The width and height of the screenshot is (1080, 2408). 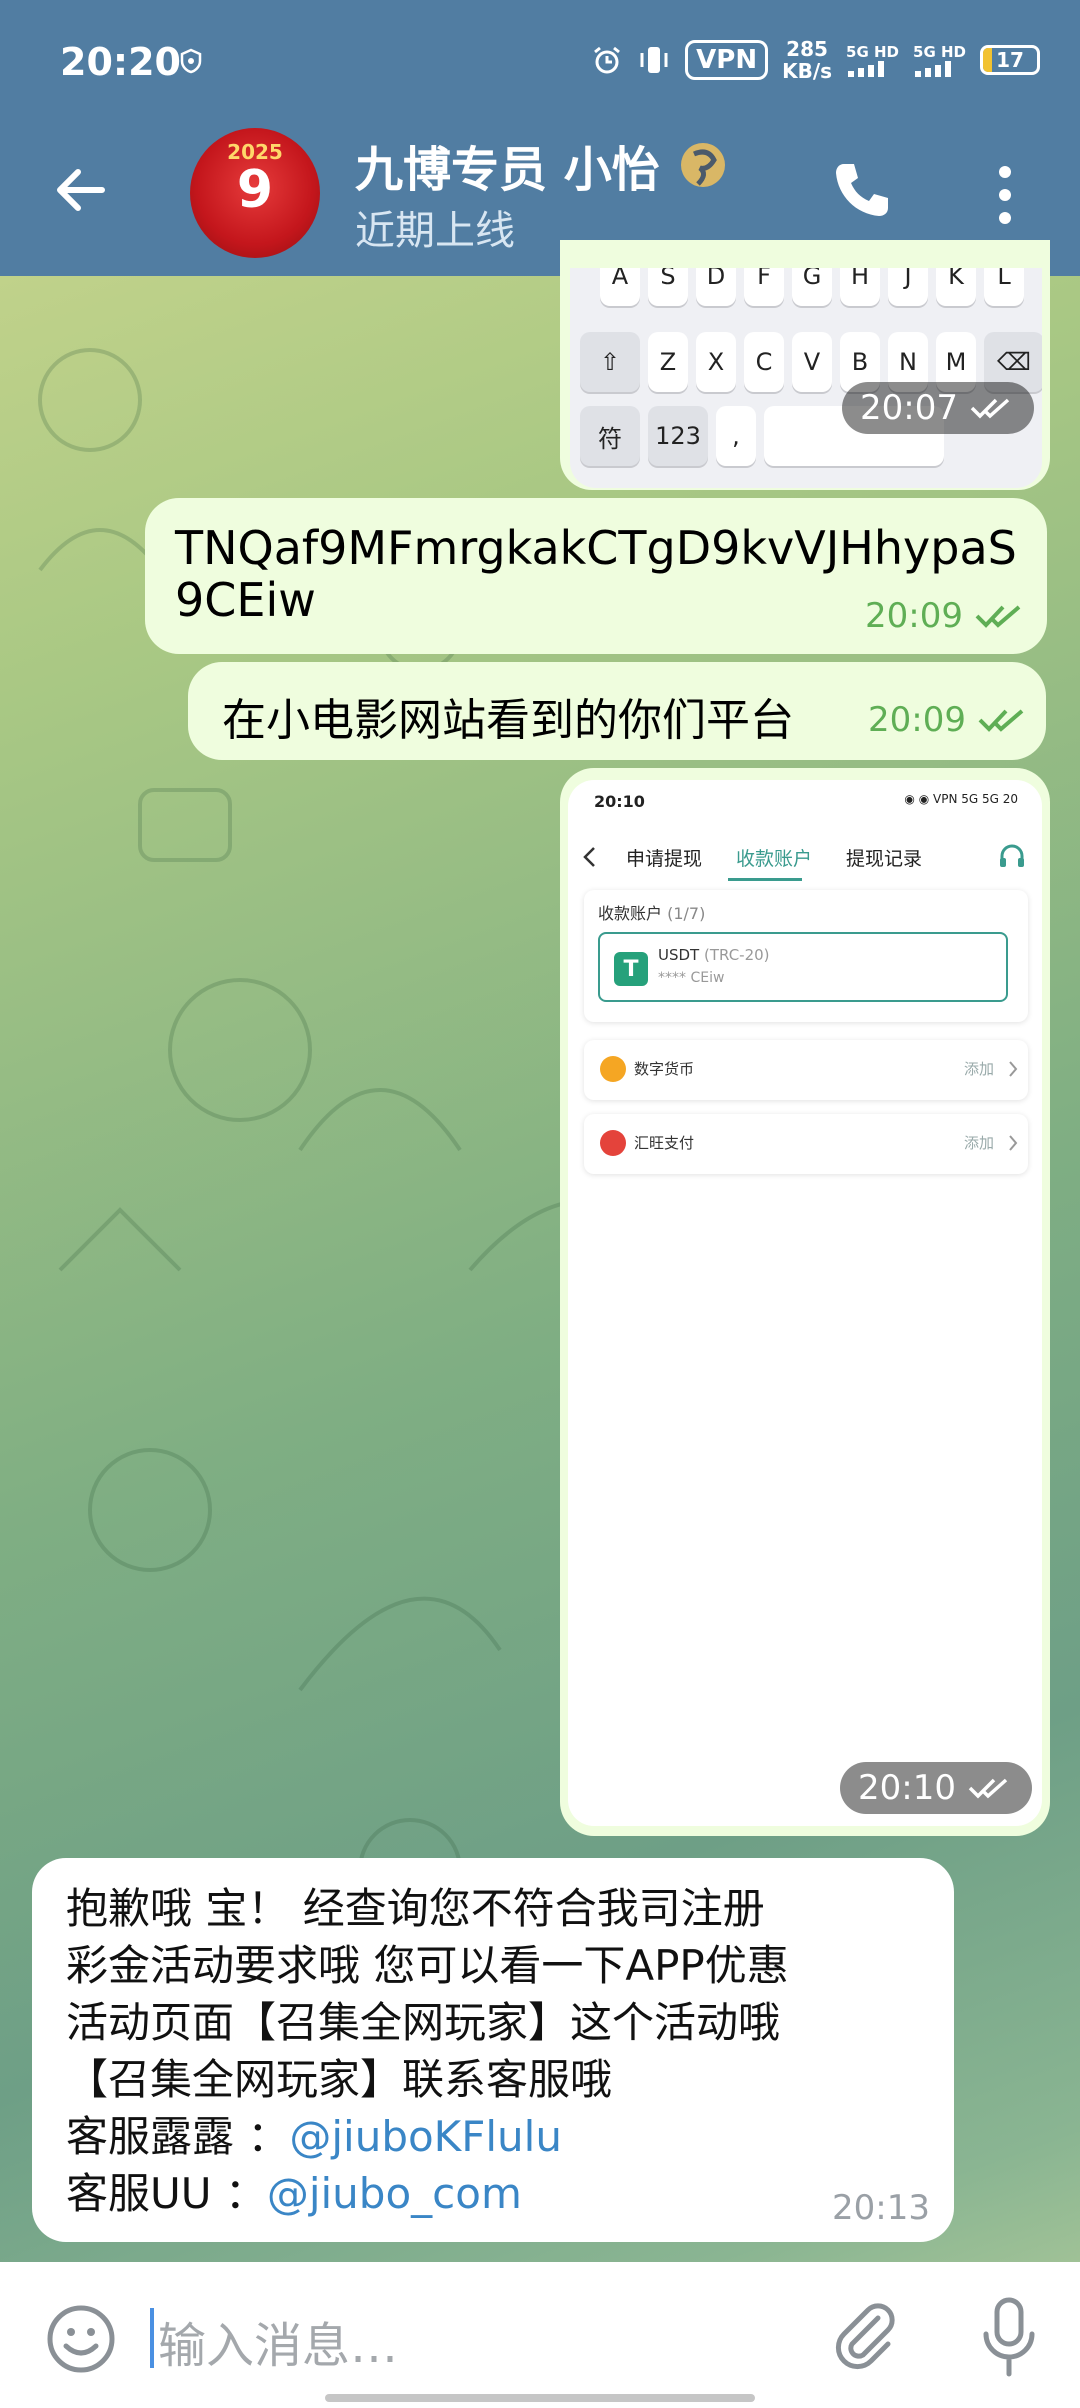 I want to click on screenshot-tabs: 申请提现 收款账户 提现记录, so click(x=805, y=857).